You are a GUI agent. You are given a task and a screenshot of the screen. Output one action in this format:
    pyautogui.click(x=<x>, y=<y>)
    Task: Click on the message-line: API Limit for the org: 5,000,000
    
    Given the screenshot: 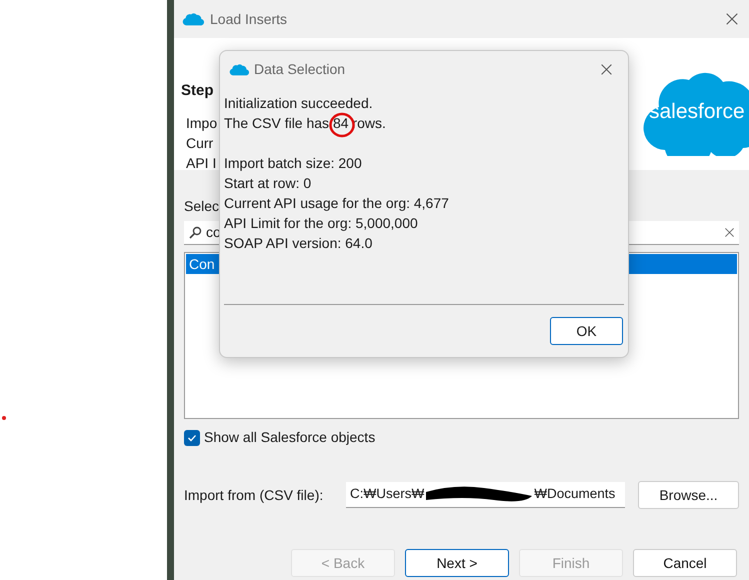 What is the action you would take?
    pyautogui.click(x=321, y=223)
    